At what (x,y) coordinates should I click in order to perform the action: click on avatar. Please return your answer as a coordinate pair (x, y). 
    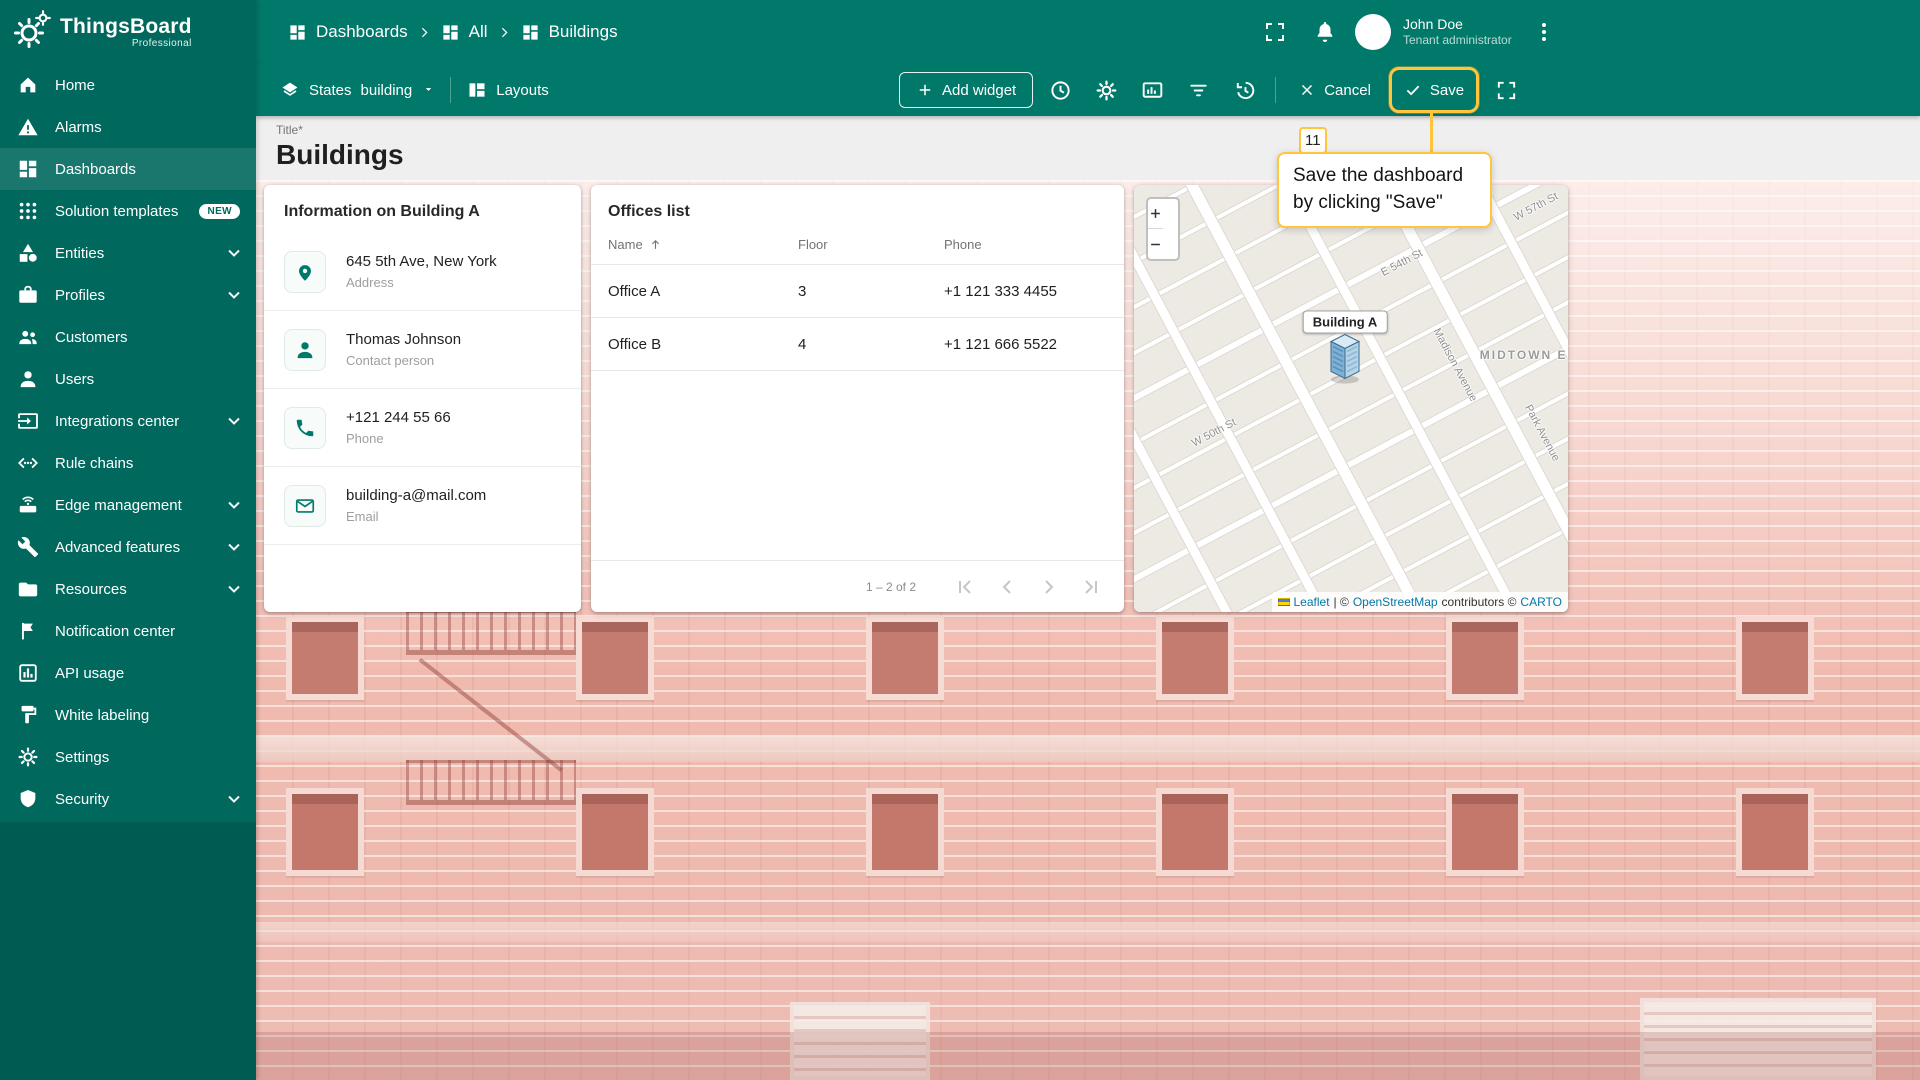
    Looking at the image, I should click on (1373, 32).